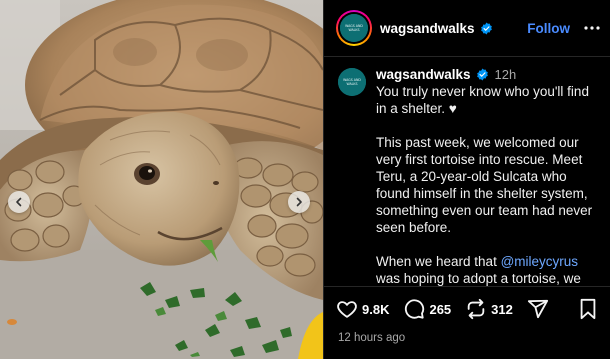 The height and width of the screenshot is (359, 610). What do you see at coordinates (438, 261) in the screenshot?
I see `caption-text-prefix: When we heard that` at bounding box center [438, 261].